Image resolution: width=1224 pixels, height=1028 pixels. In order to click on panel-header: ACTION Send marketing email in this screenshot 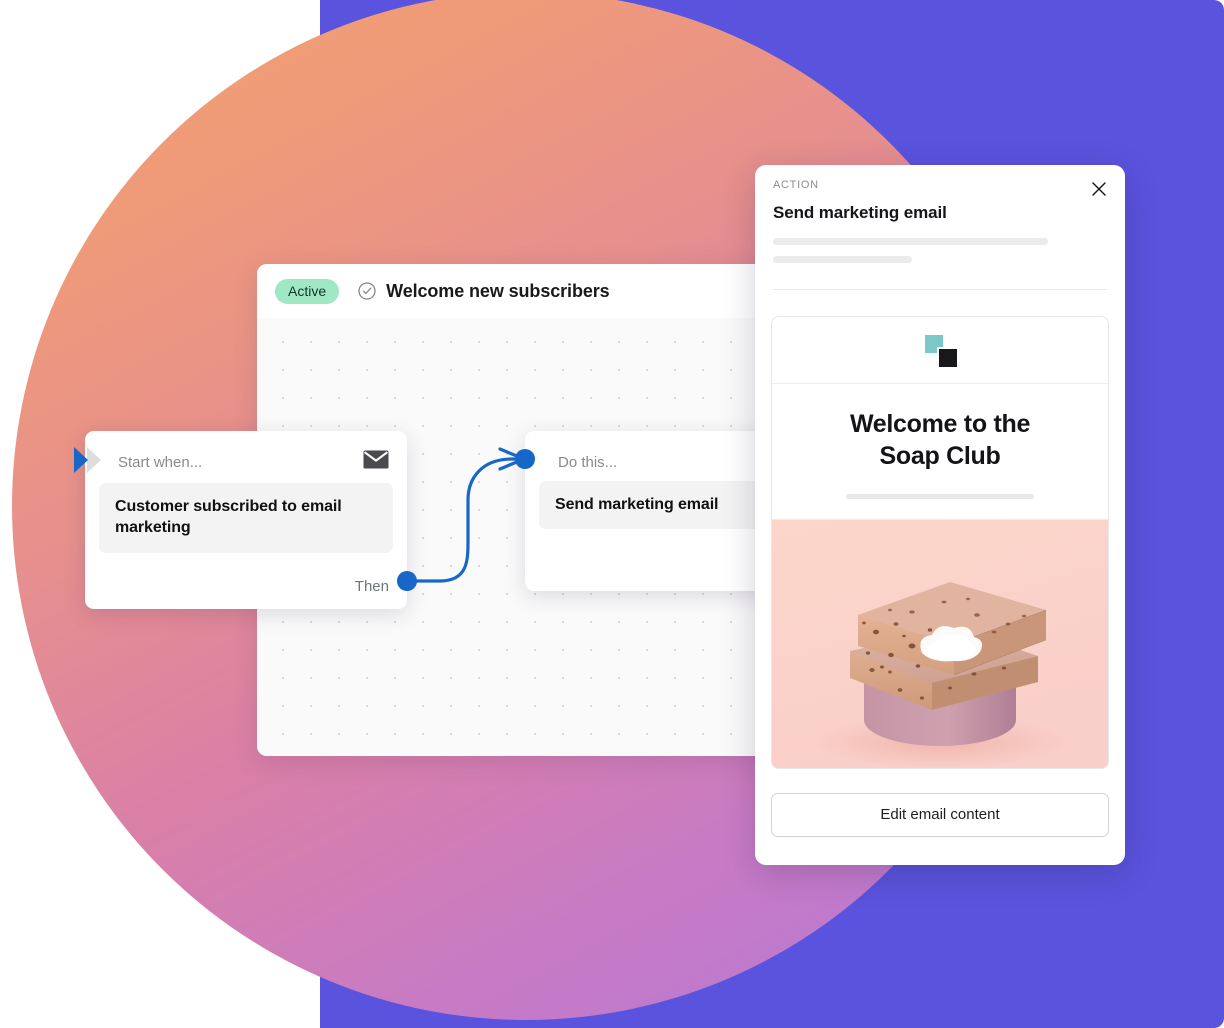, I will do `click(940, 227)`.